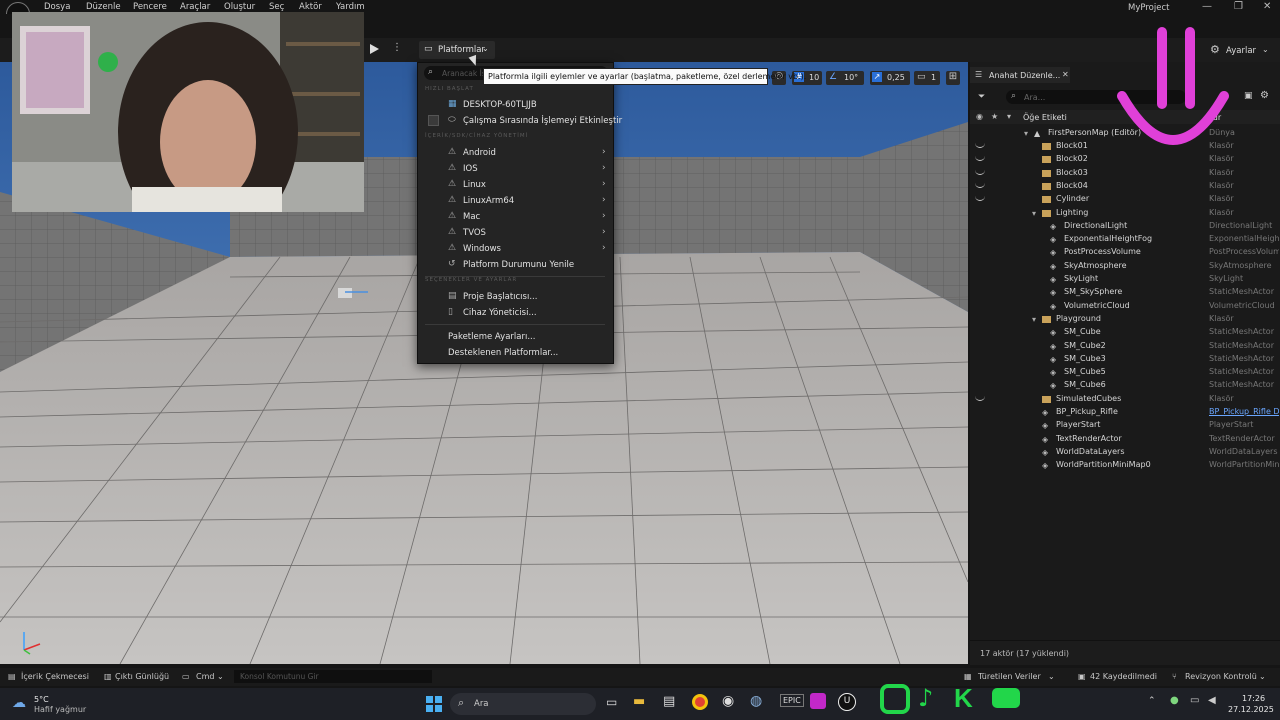 The height and width of the screenshot is (720, 1280). I want to click on more-options-icon: ⋮, so click(397, 47).